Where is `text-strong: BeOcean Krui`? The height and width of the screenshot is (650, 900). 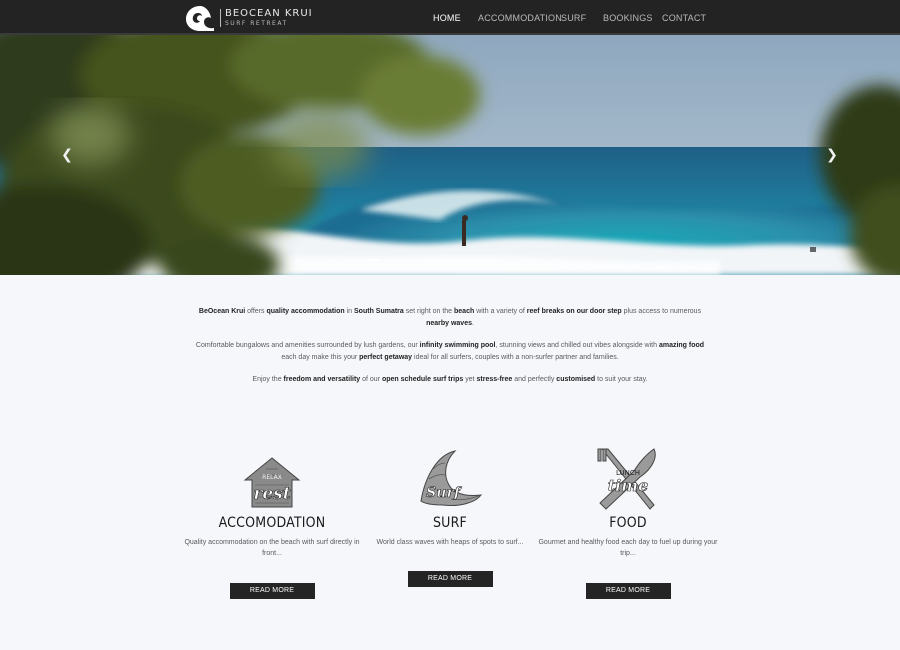 text-strong: BeOcean Krui is located at coordinates (222, 311).